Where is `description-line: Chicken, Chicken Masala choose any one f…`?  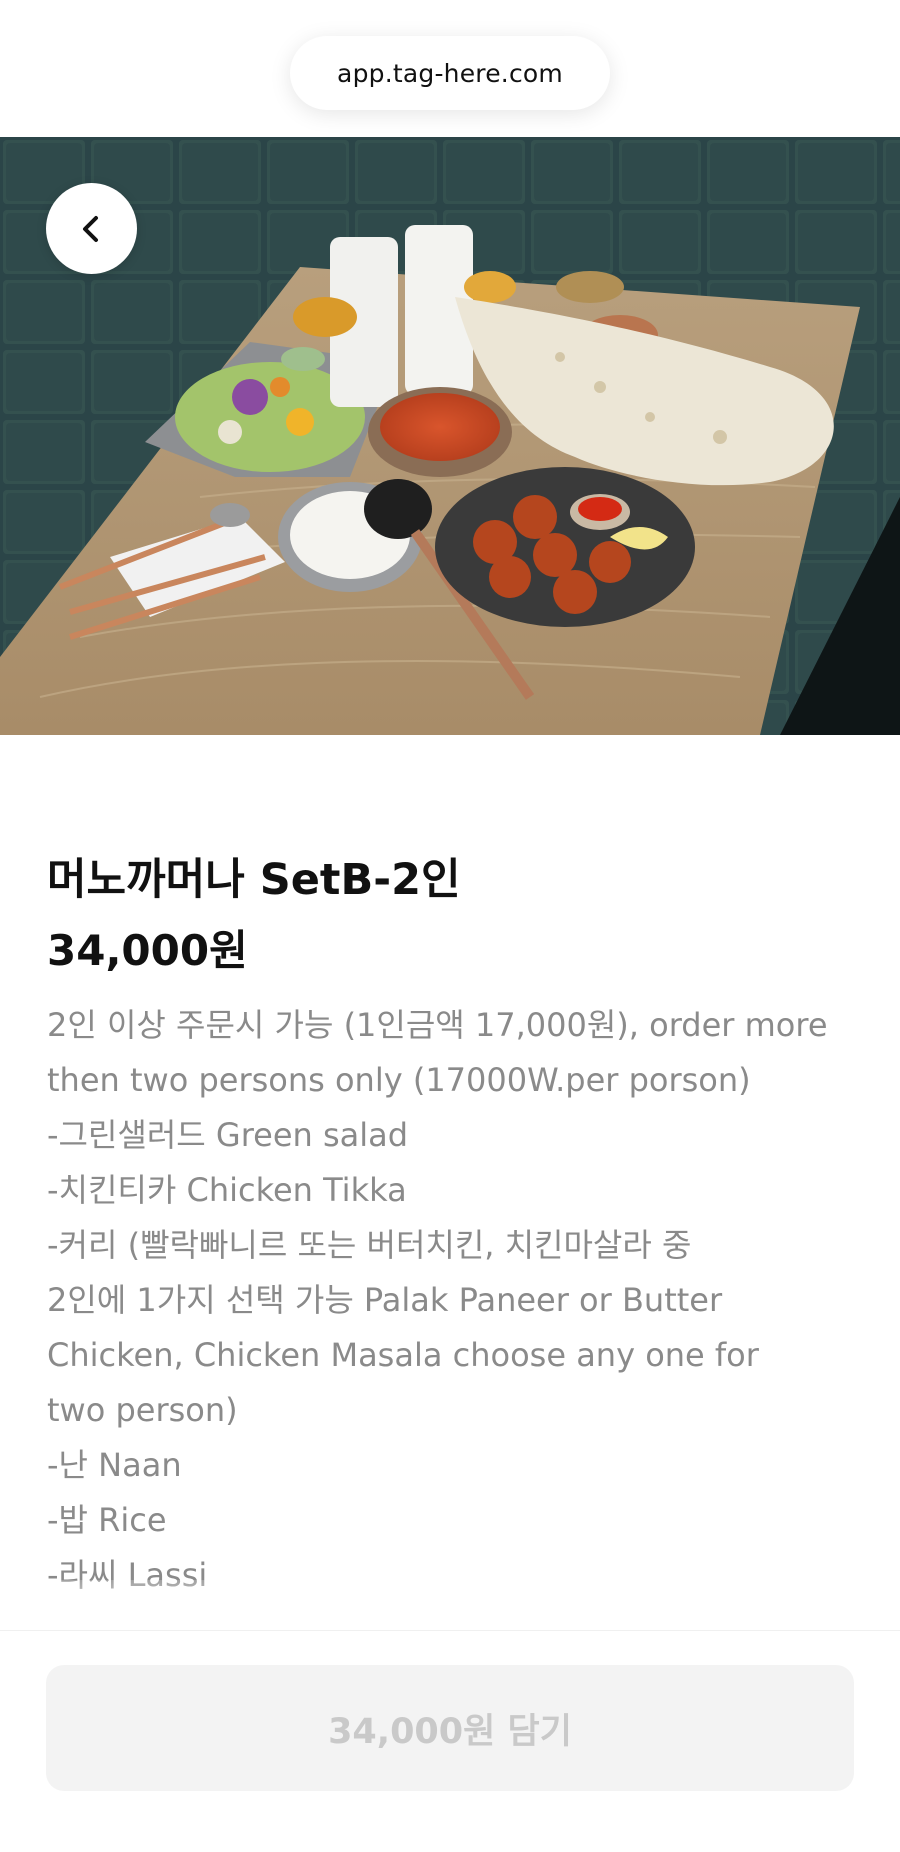
description-line: Chicken, Chicken Masala choose any one f… is located at coordinates (403, 1355).